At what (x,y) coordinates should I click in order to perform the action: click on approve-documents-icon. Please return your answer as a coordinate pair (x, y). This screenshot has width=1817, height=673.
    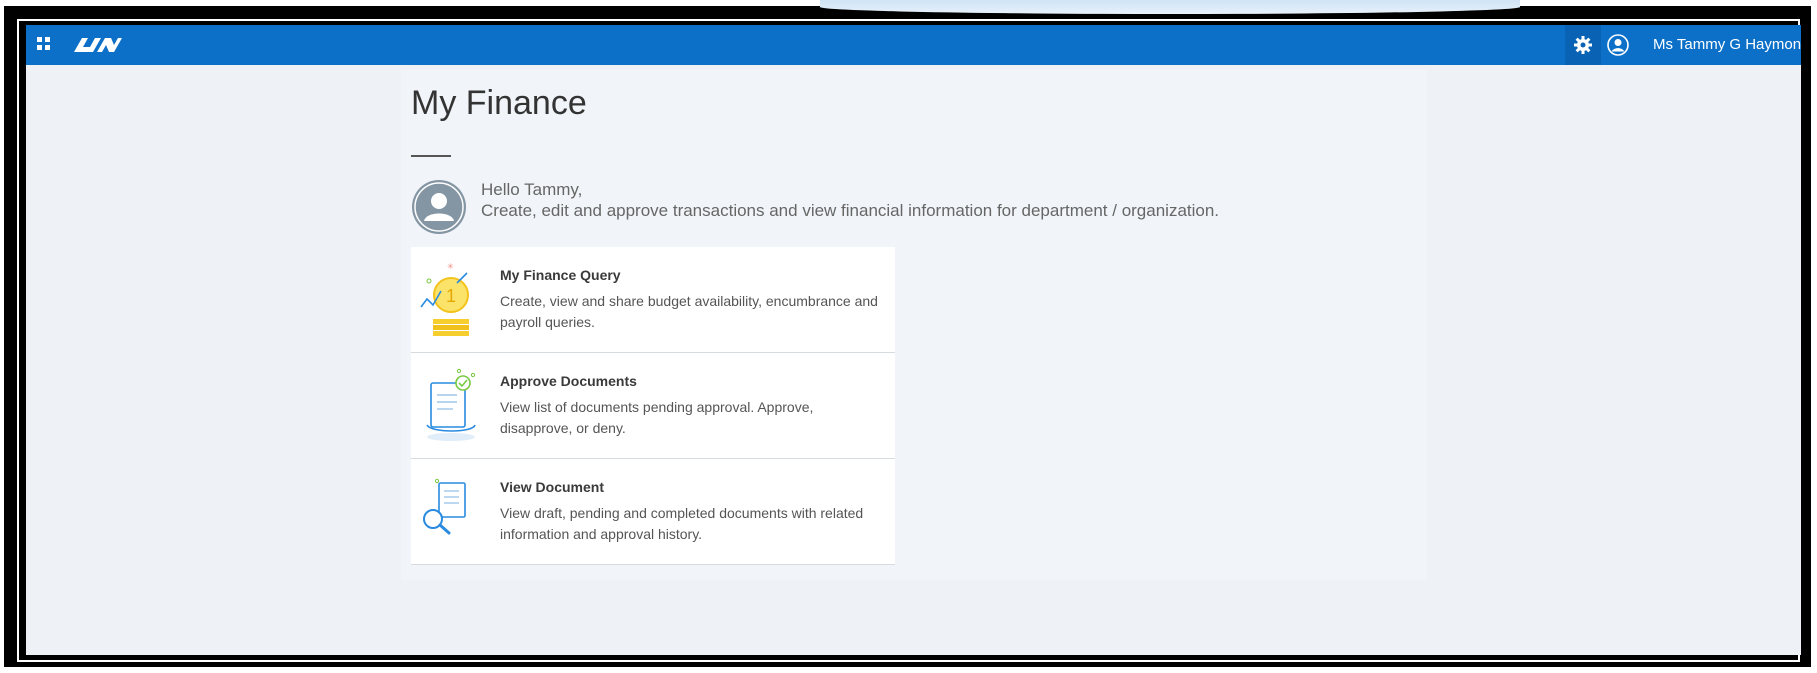
    Looking at the image, I should click on (451, 404).